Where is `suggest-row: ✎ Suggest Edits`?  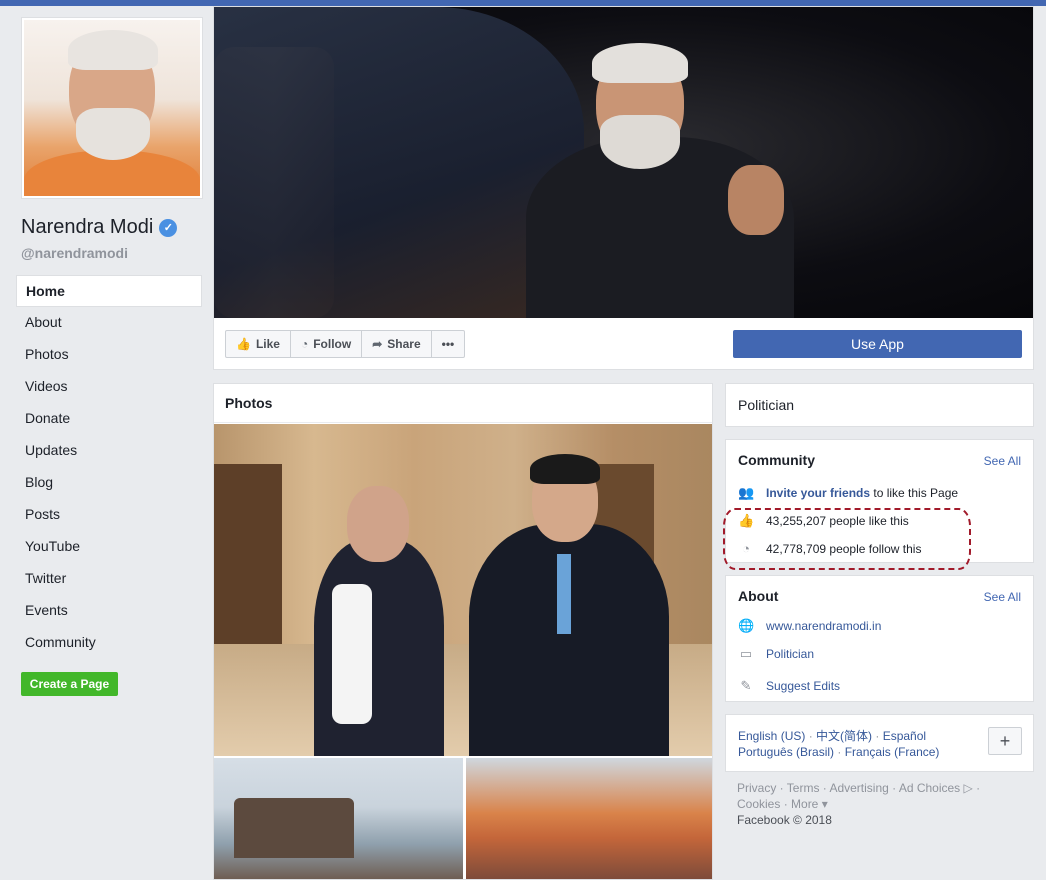 suggest-row: ✎ Suggest Edits is located at coordinates (789, 686).